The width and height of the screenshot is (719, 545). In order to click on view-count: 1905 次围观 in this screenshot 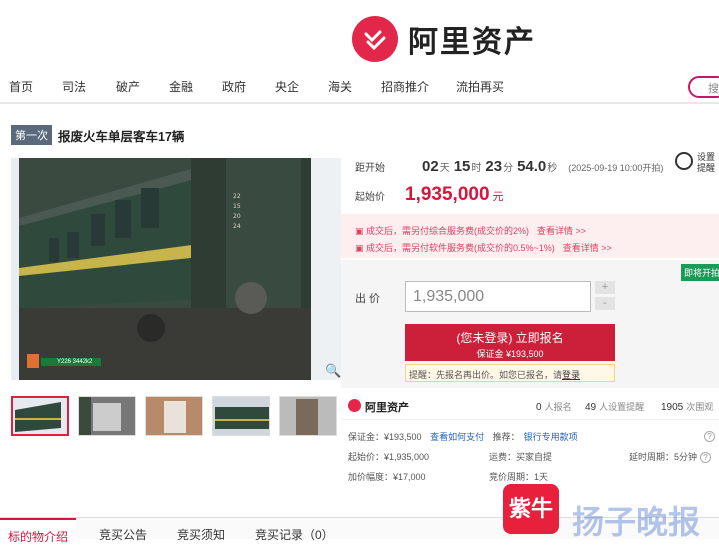, I will do `click(687, 406)`.